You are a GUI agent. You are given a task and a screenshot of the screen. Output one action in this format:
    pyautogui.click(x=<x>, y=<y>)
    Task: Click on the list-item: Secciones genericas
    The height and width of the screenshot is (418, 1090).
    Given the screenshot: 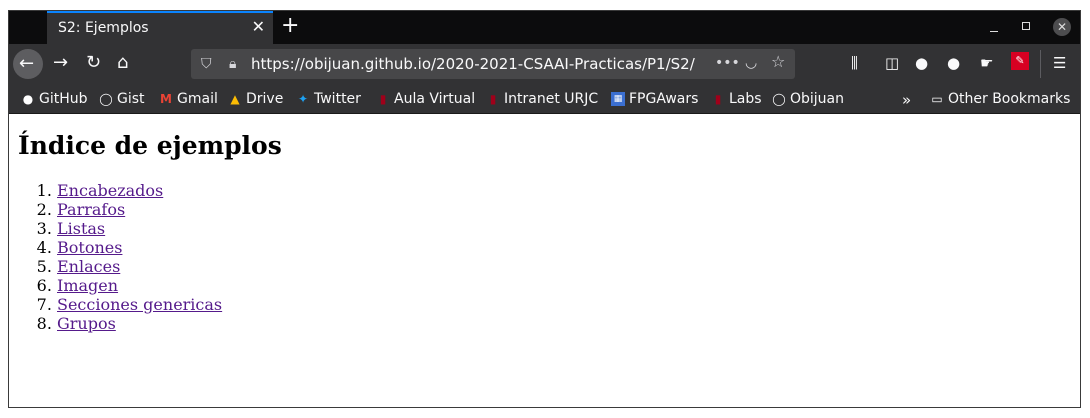 What is the action you would take?
    pyautogui.click(x=139, y=304)
    